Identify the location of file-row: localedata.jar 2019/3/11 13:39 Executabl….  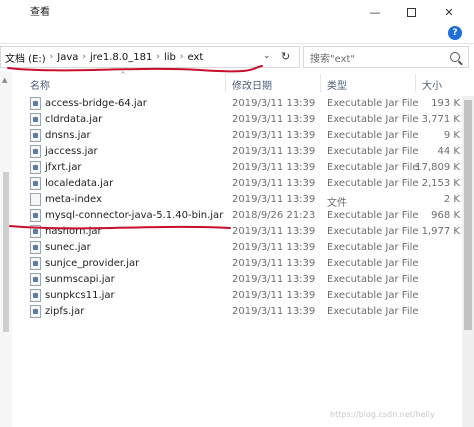
(240, 184).